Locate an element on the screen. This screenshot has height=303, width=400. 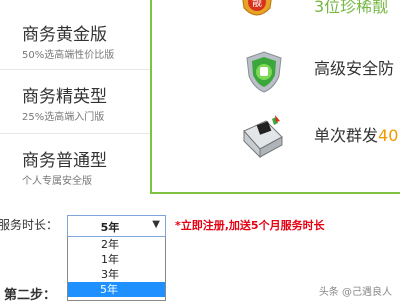
plan-item-elite: 商务精英型 25%选高端入门版 is located at coordinates (75, 102).